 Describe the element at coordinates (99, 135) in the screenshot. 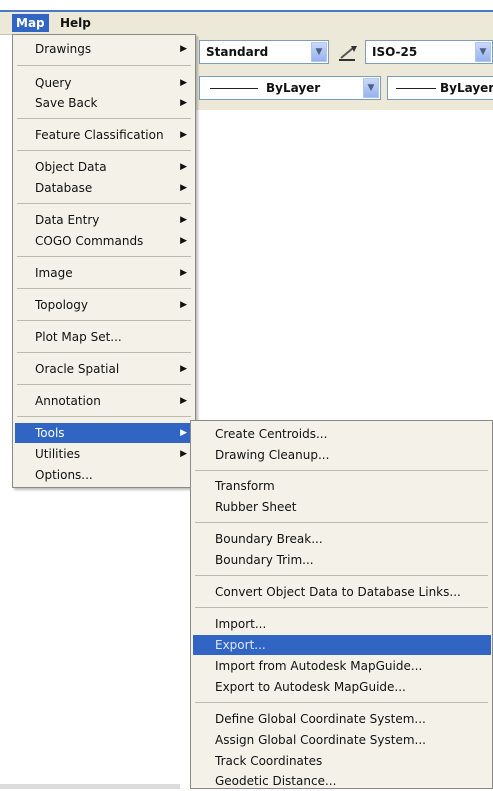

I see `menu-item-label: Feature Classification` at that location.